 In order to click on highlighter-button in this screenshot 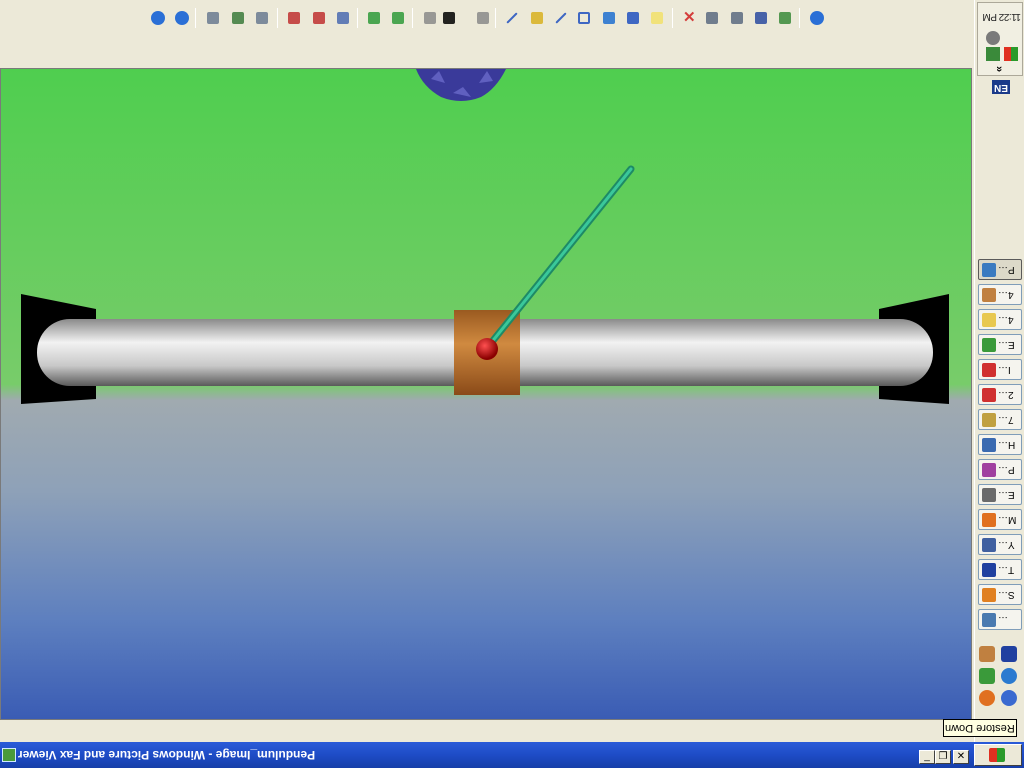, I will do `click(537, 18)`.